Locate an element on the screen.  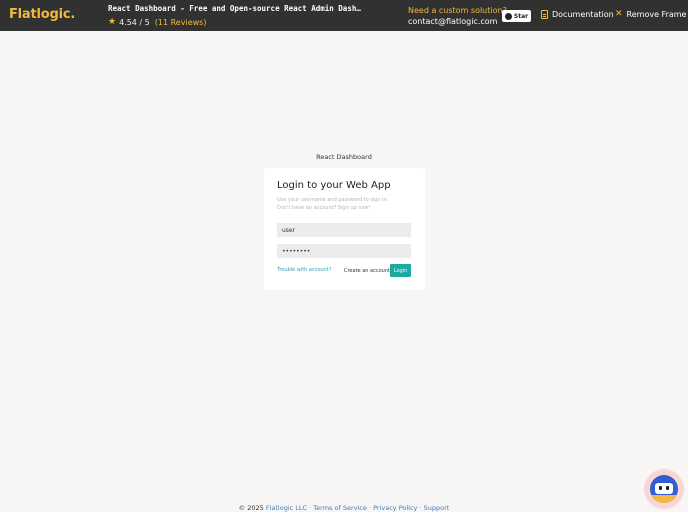
terms-link: Terms of Service is located at coordinates (340, 508).